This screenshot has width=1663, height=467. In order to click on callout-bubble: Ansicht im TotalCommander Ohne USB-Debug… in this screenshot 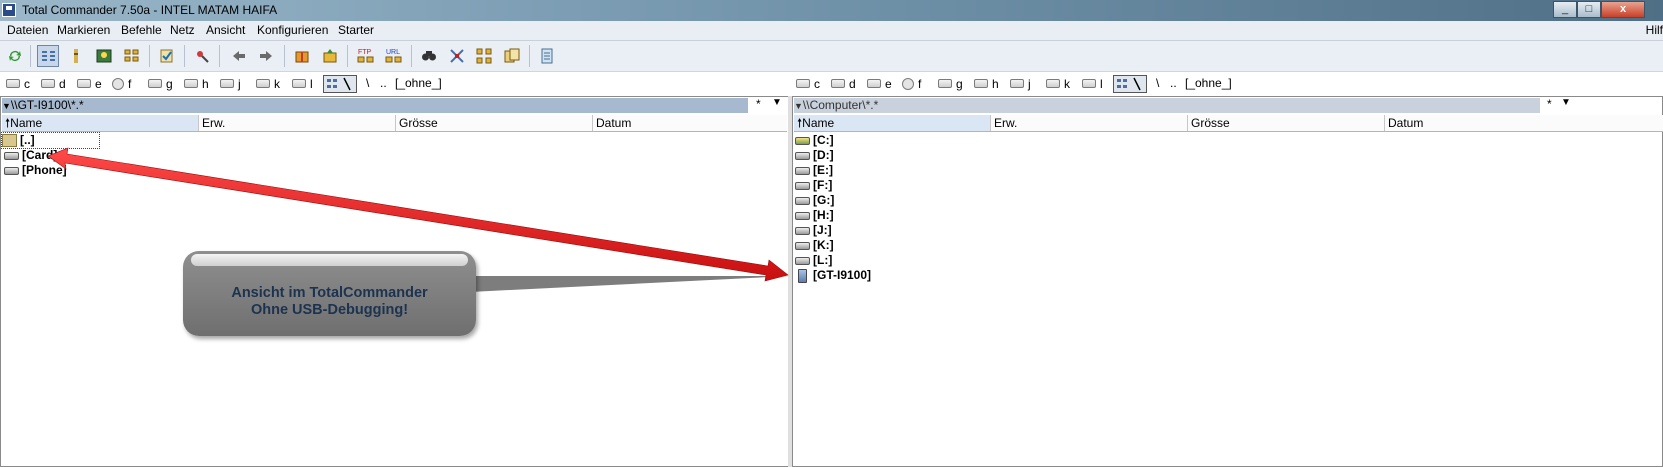, I will do `click(329, 293)`.